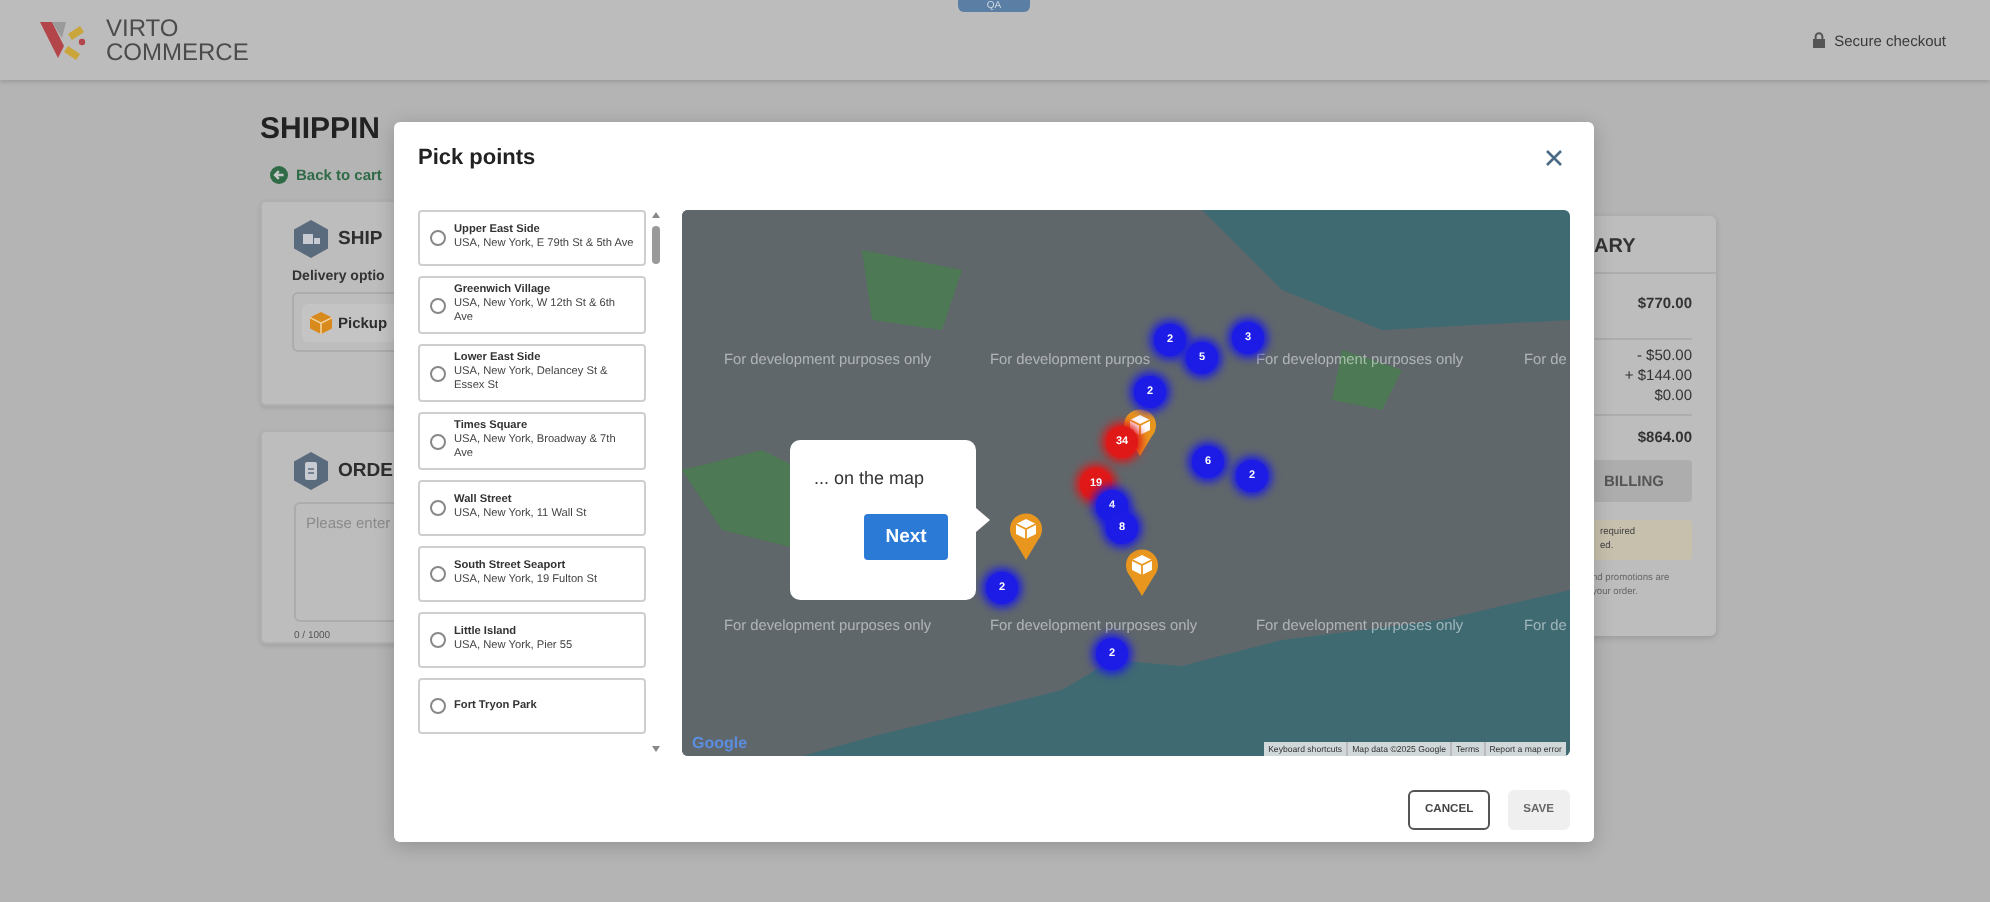  Describe the element at coordinates (720, 743) in the screenshot. I see `map-logo: Google` at that location.